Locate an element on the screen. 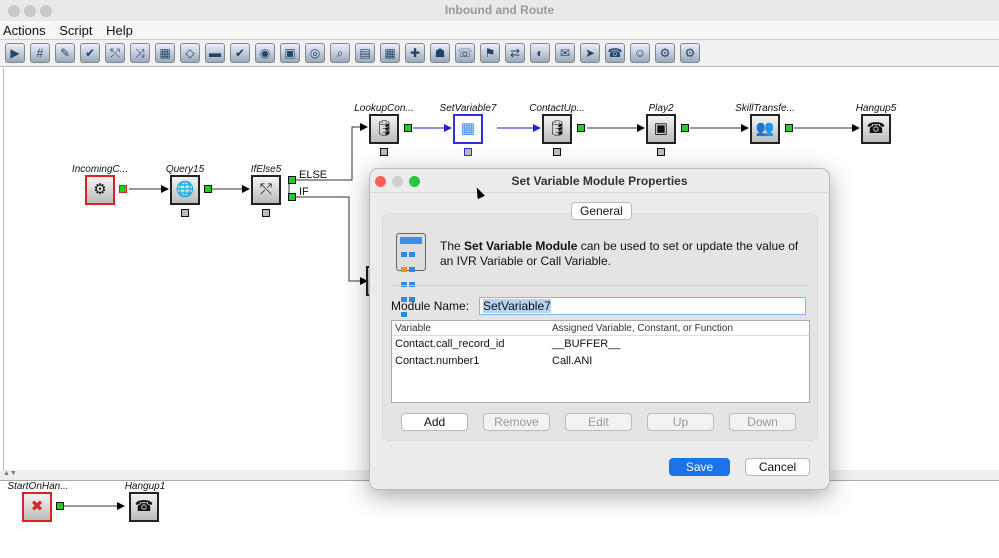 The height and width of the screenshot is (558, 999). calculator-icon: ▦ is located at coordinates (165, 53).